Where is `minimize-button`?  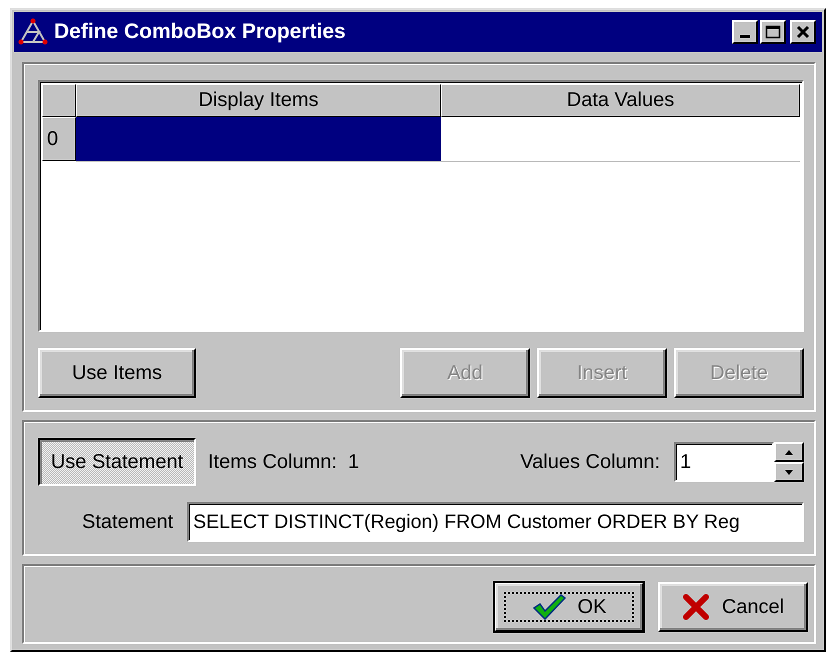
minimize-button is located at coordinates (745, 32).